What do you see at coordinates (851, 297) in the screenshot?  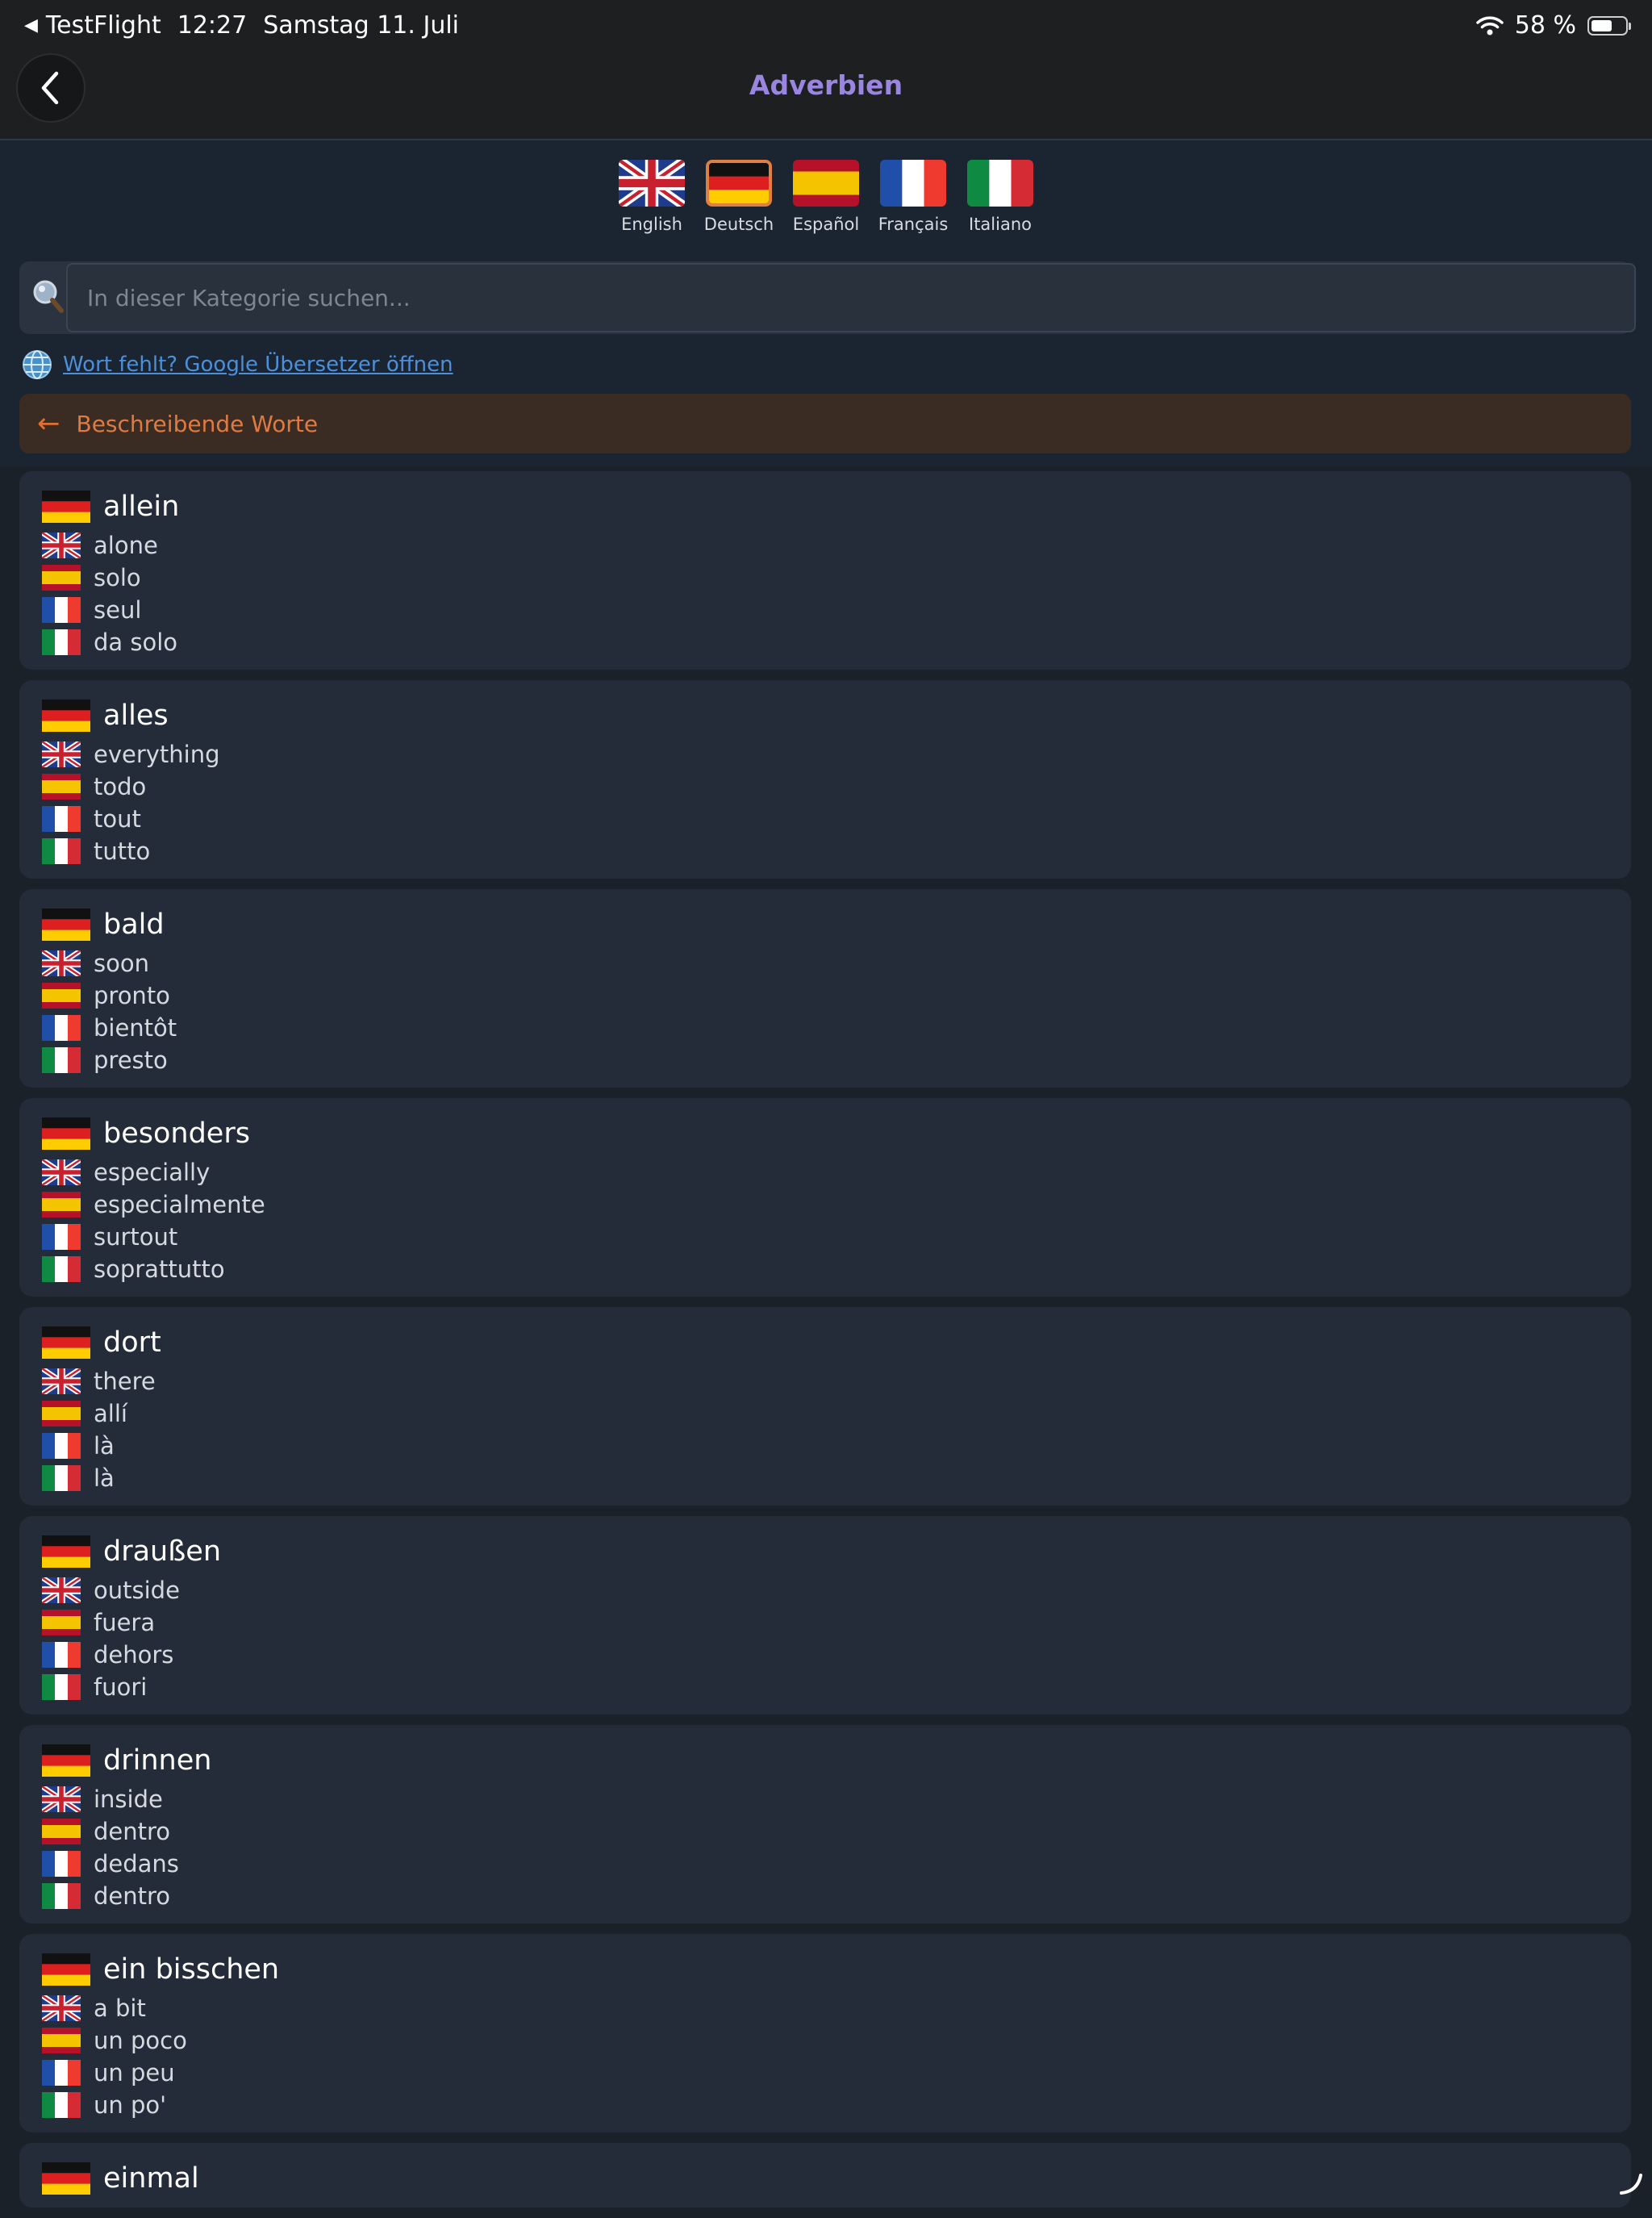 I see `search-input` at bounding box center [851, 297].